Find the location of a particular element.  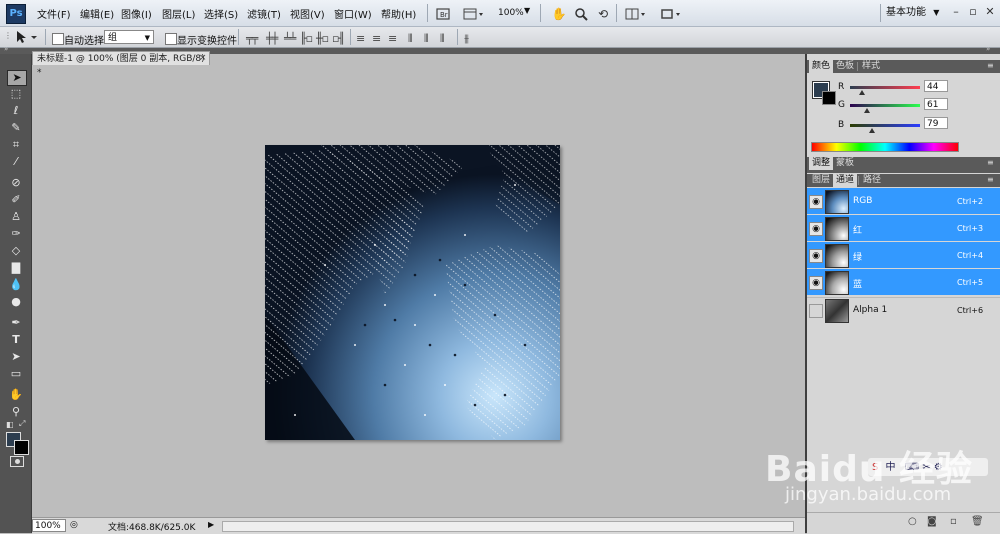

show-transform-checkbox is located at coordinates (171, 39).